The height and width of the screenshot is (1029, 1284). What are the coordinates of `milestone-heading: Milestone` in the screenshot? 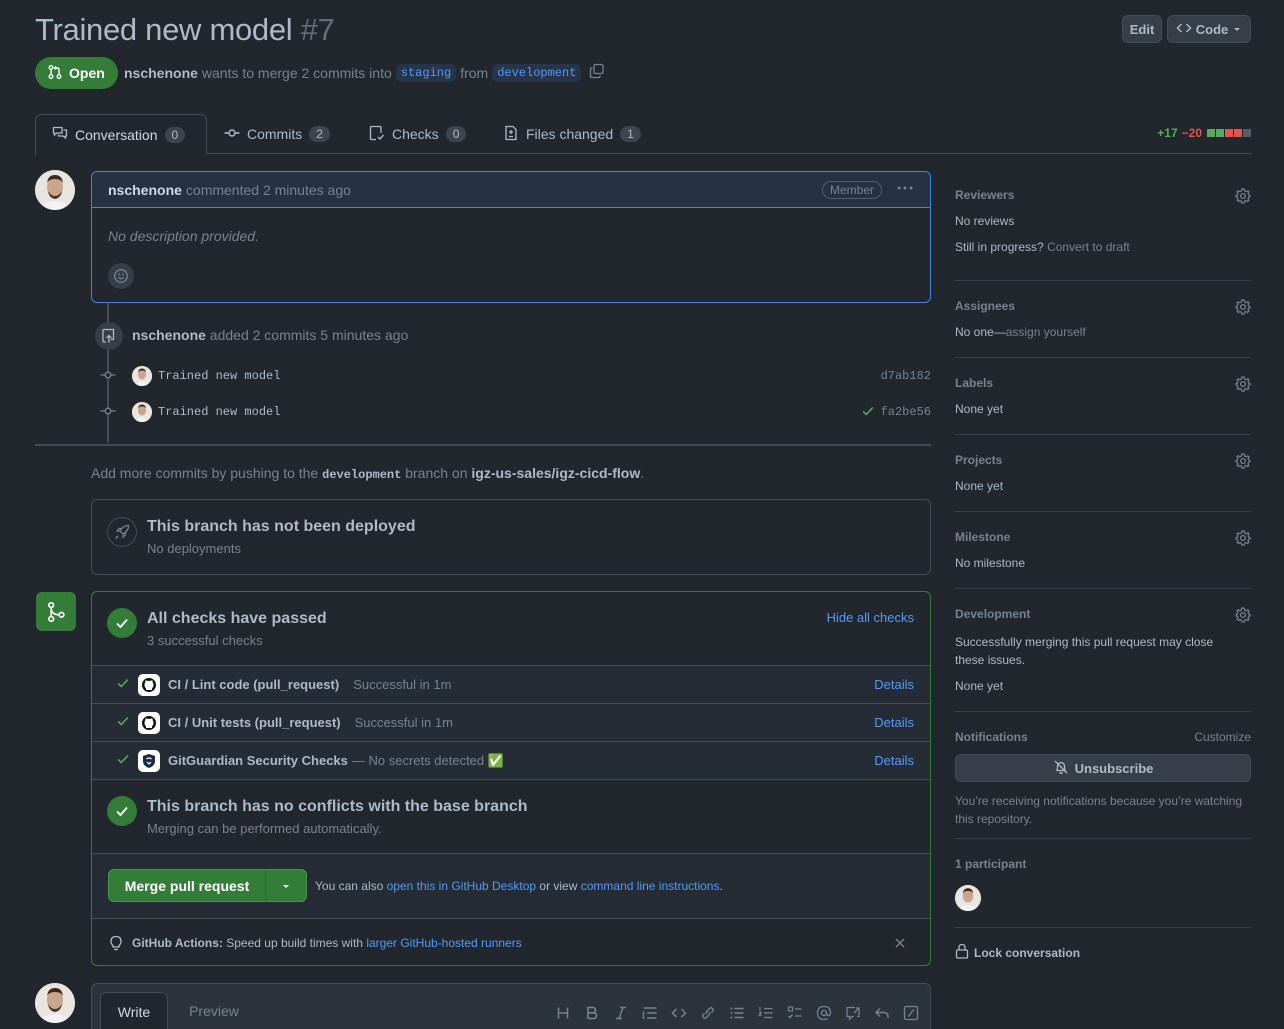 It's located at (982, 537).